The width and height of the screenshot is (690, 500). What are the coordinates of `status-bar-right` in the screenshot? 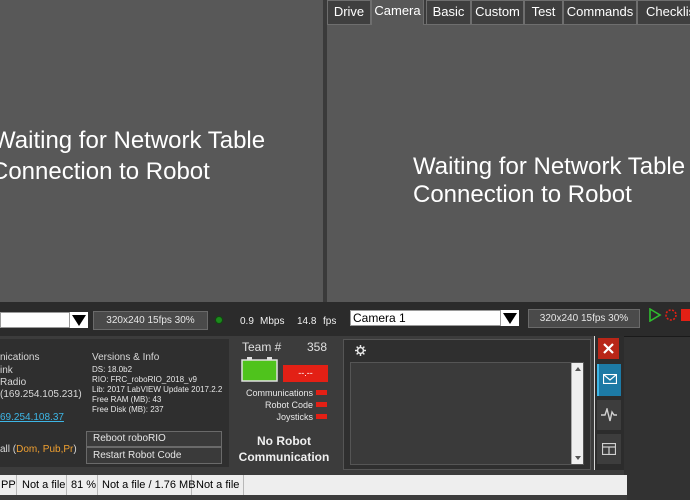 It's located at (658, 487).